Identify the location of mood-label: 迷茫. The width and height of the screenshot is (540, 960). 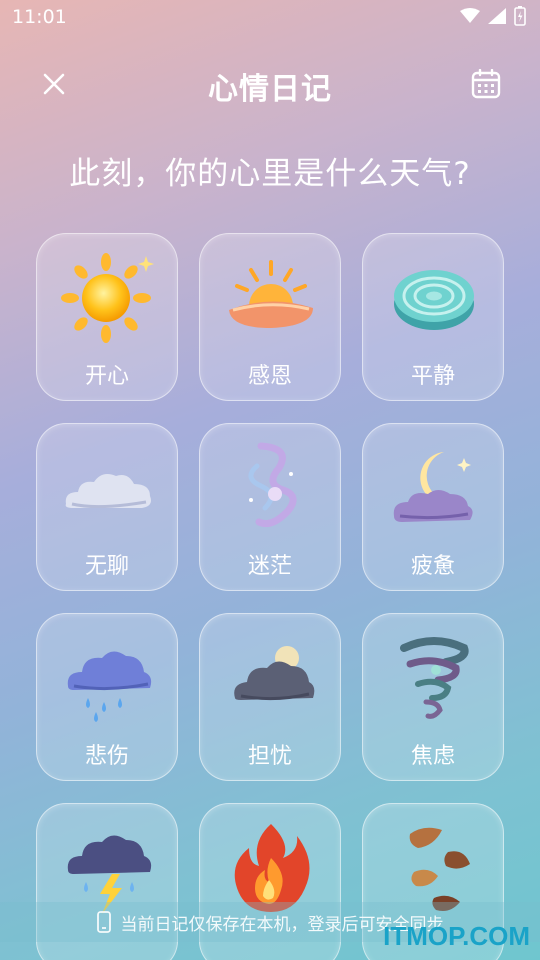
(269, 566).